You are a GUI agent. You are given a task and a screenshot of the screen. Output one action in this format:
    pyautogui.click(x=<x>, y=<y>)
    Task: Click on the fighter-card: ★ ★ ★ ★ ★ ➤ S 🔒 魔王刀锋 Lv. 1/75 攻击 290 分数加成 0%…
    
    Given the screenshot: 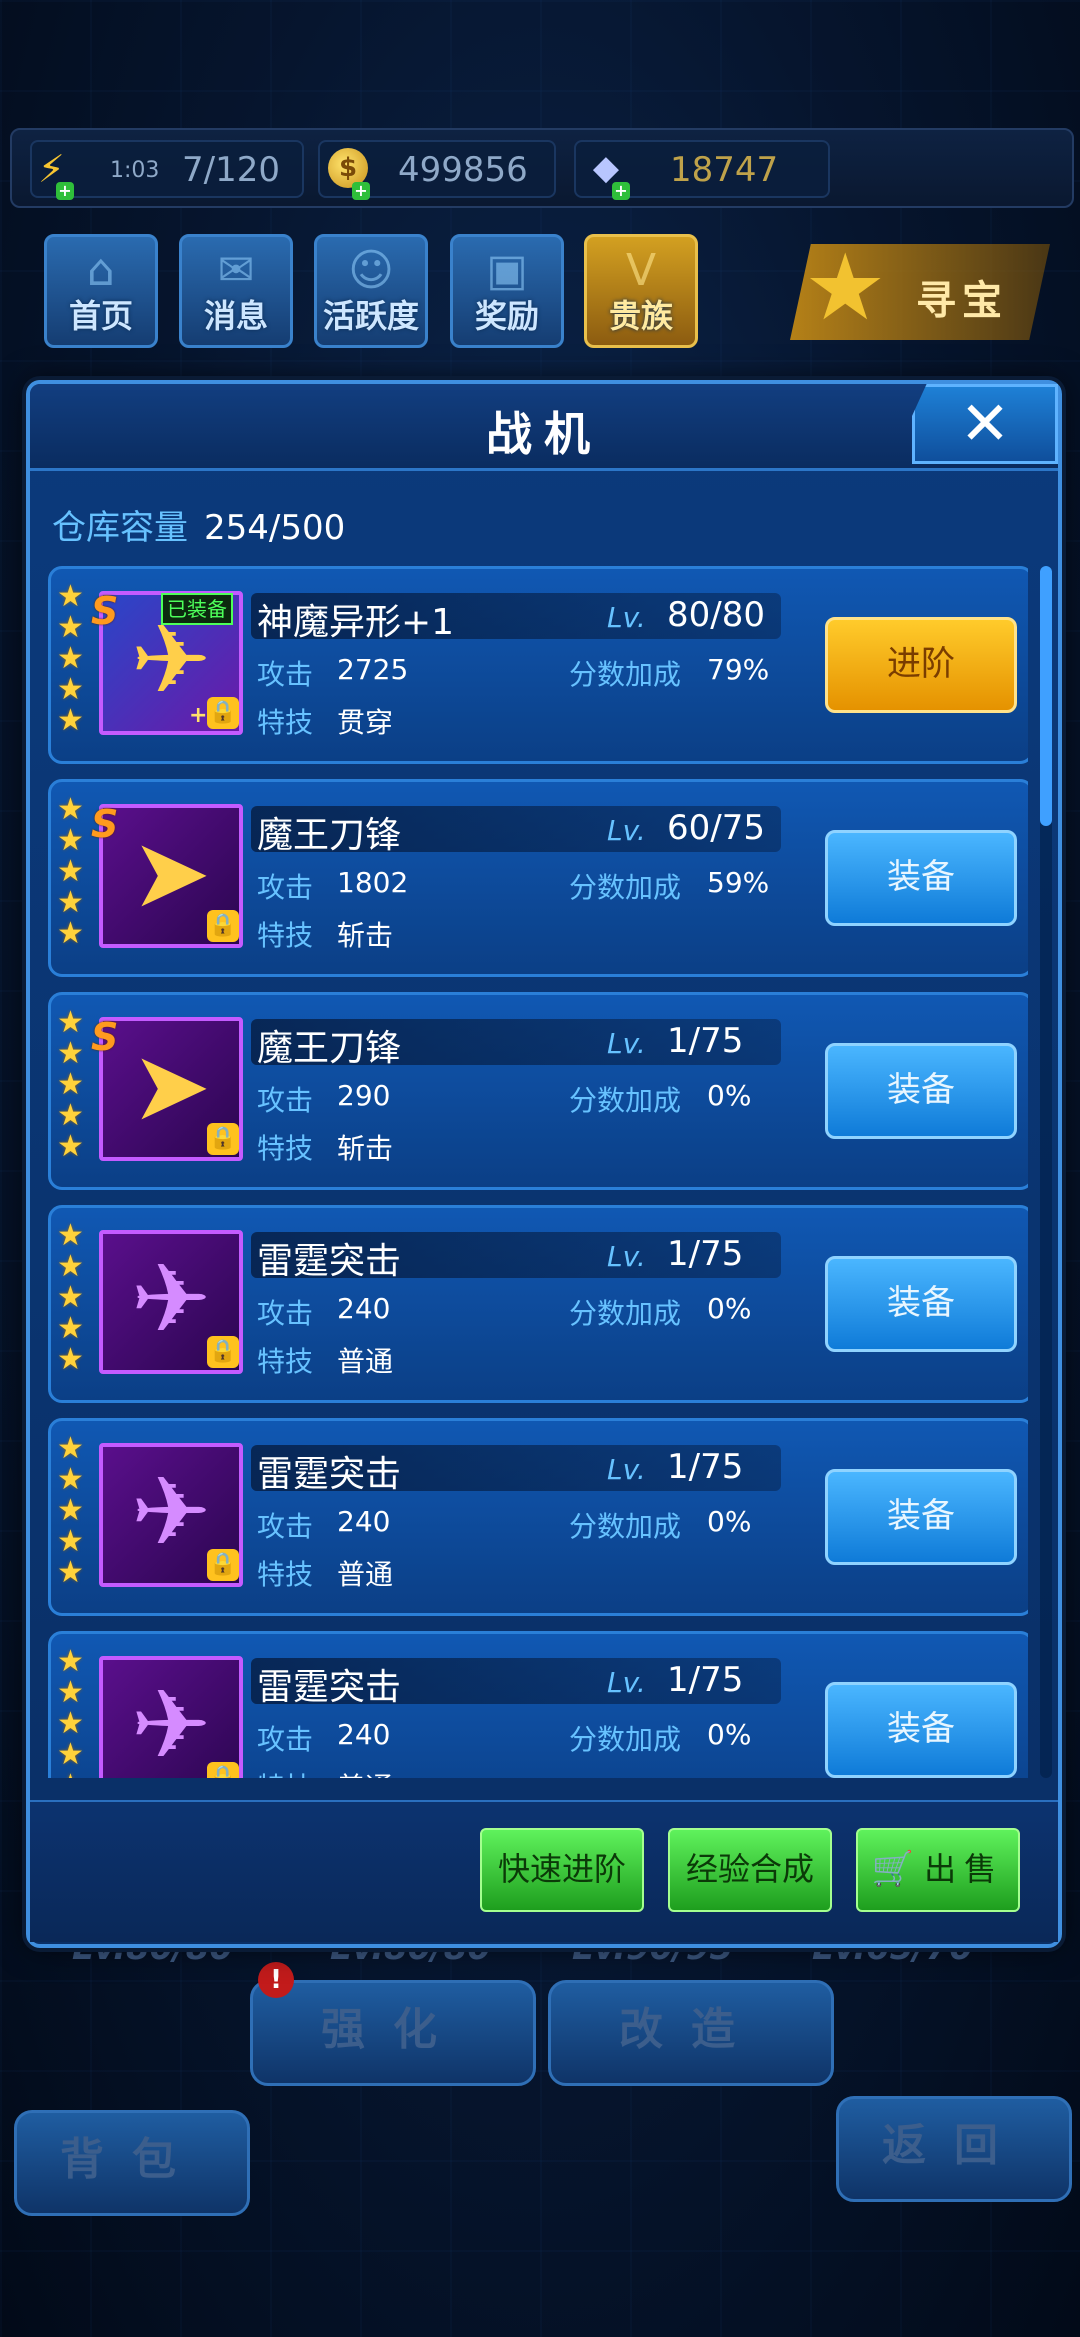 What is the action you would take?
    pyautogui.click(x=538, y=1091)
    